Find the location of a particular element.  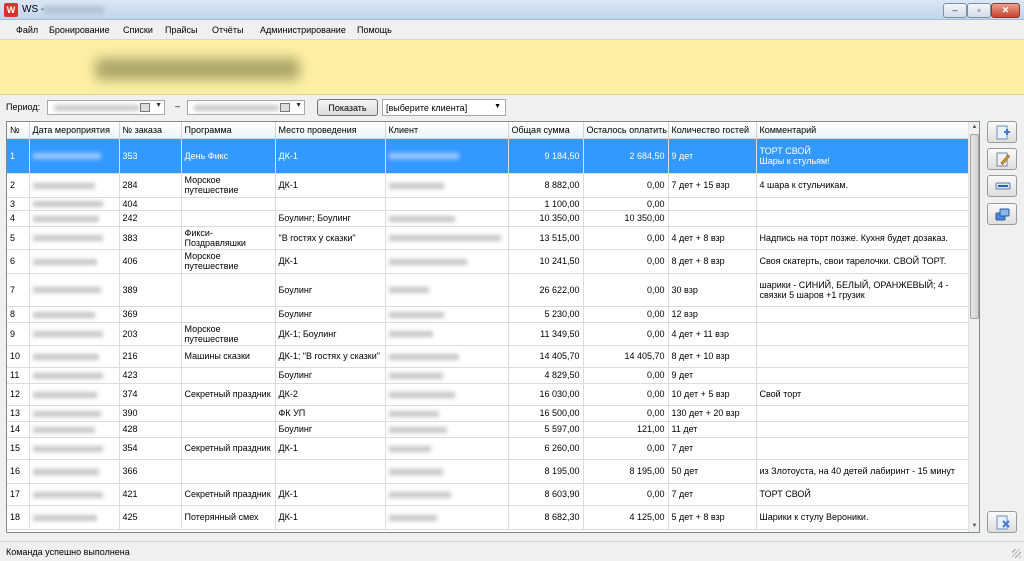

cell-order-number: 428 is located at coordinates (150, 429).